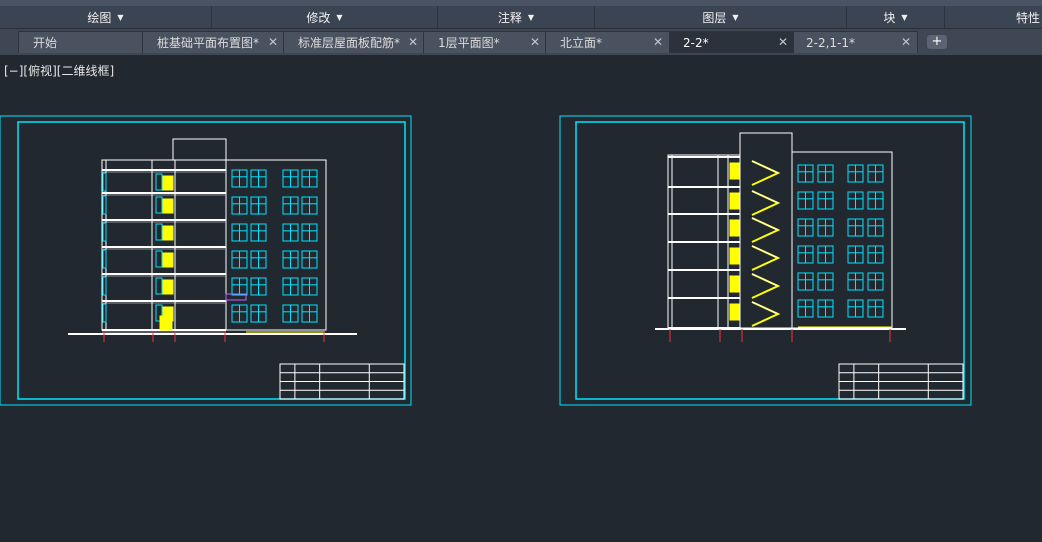 This screenshot has width=1042, height=542. I want to click on stair-tower-outline, so click(766, 230).